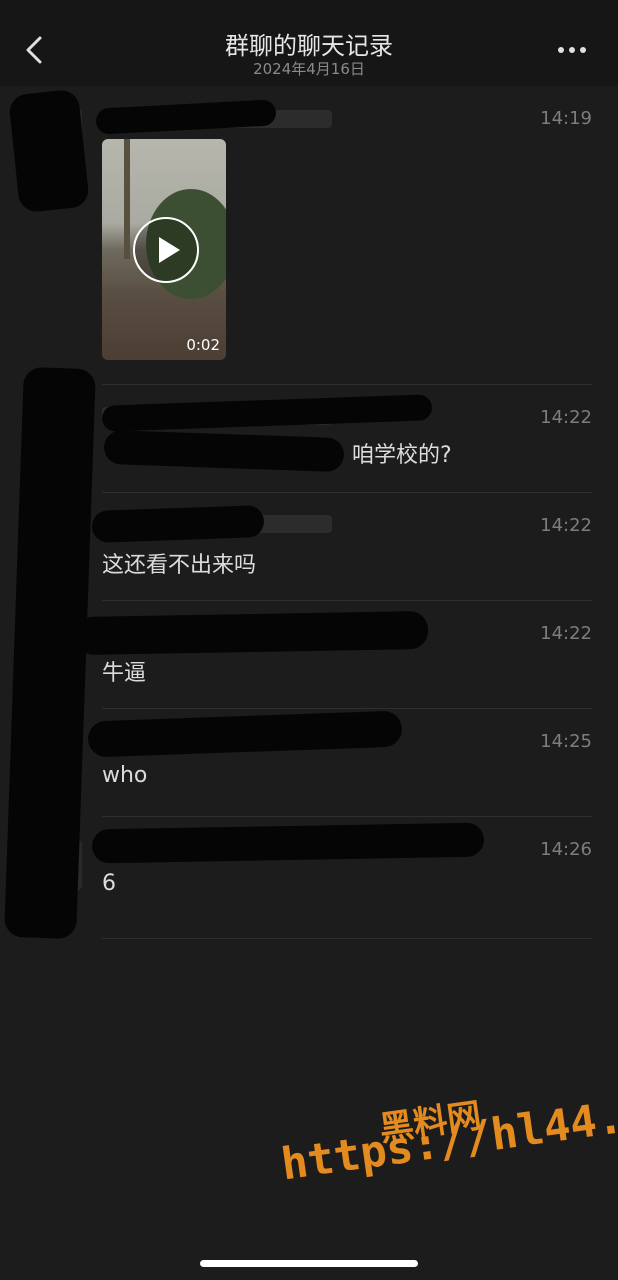 Image resolution: width=618 pixels, height=1280 pixels. I want to click on message-text: 咱学校的?, so click(402, 455).